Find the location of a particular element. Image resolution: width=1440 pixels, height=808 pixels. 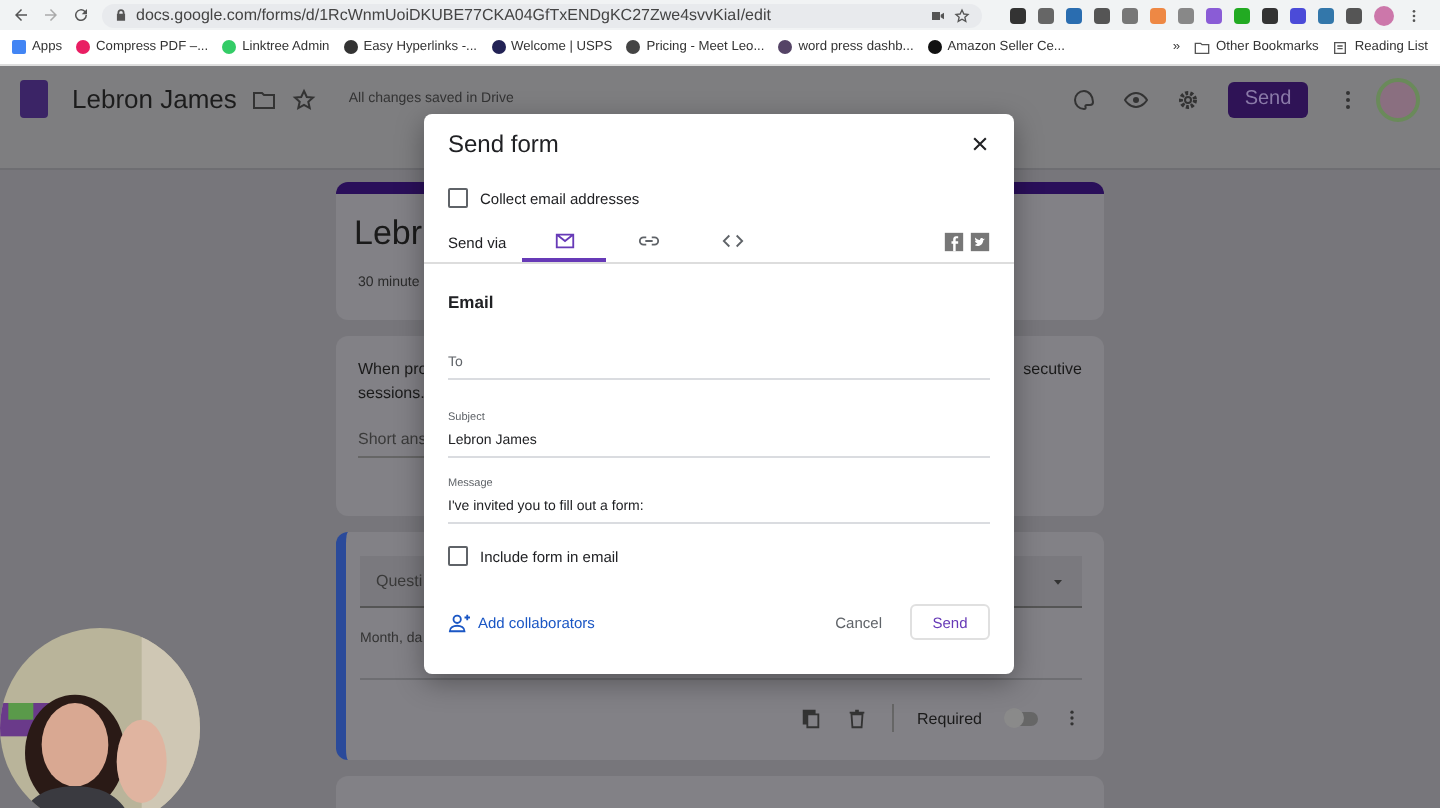

lock-icon is located at coordinates (121, 15).